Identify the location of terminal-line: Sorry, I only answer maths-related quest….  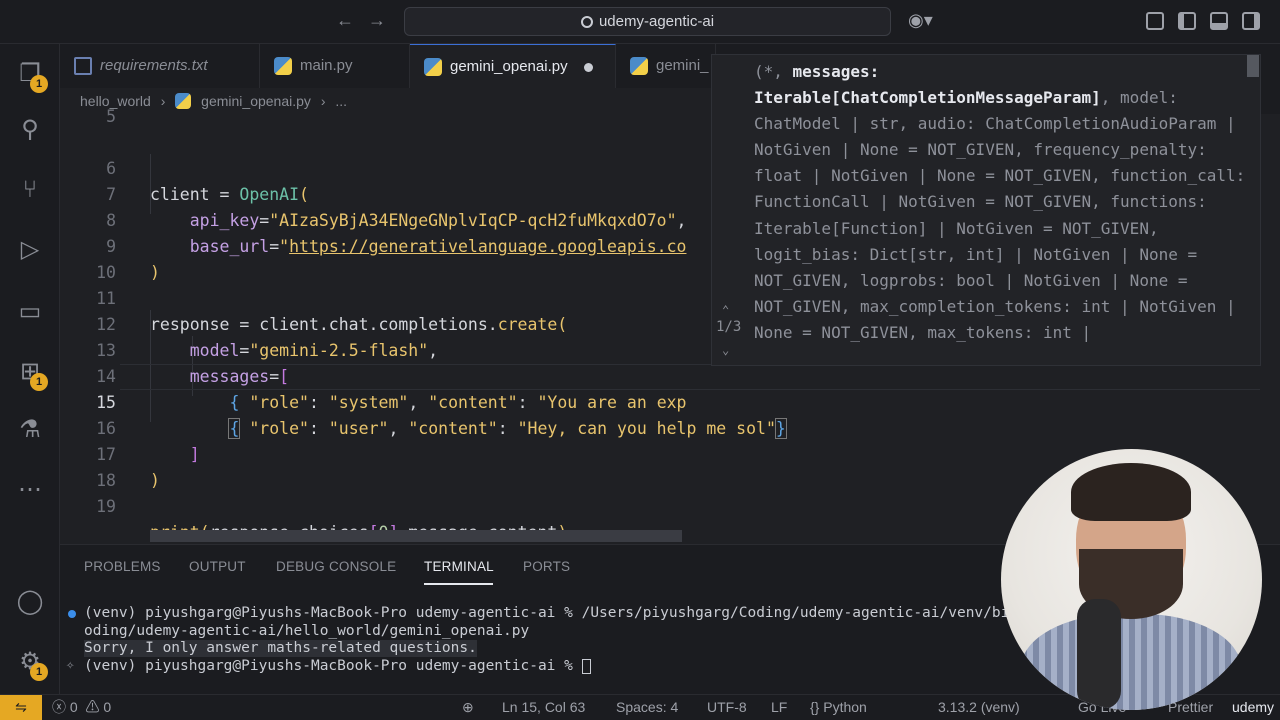
(280, 648).